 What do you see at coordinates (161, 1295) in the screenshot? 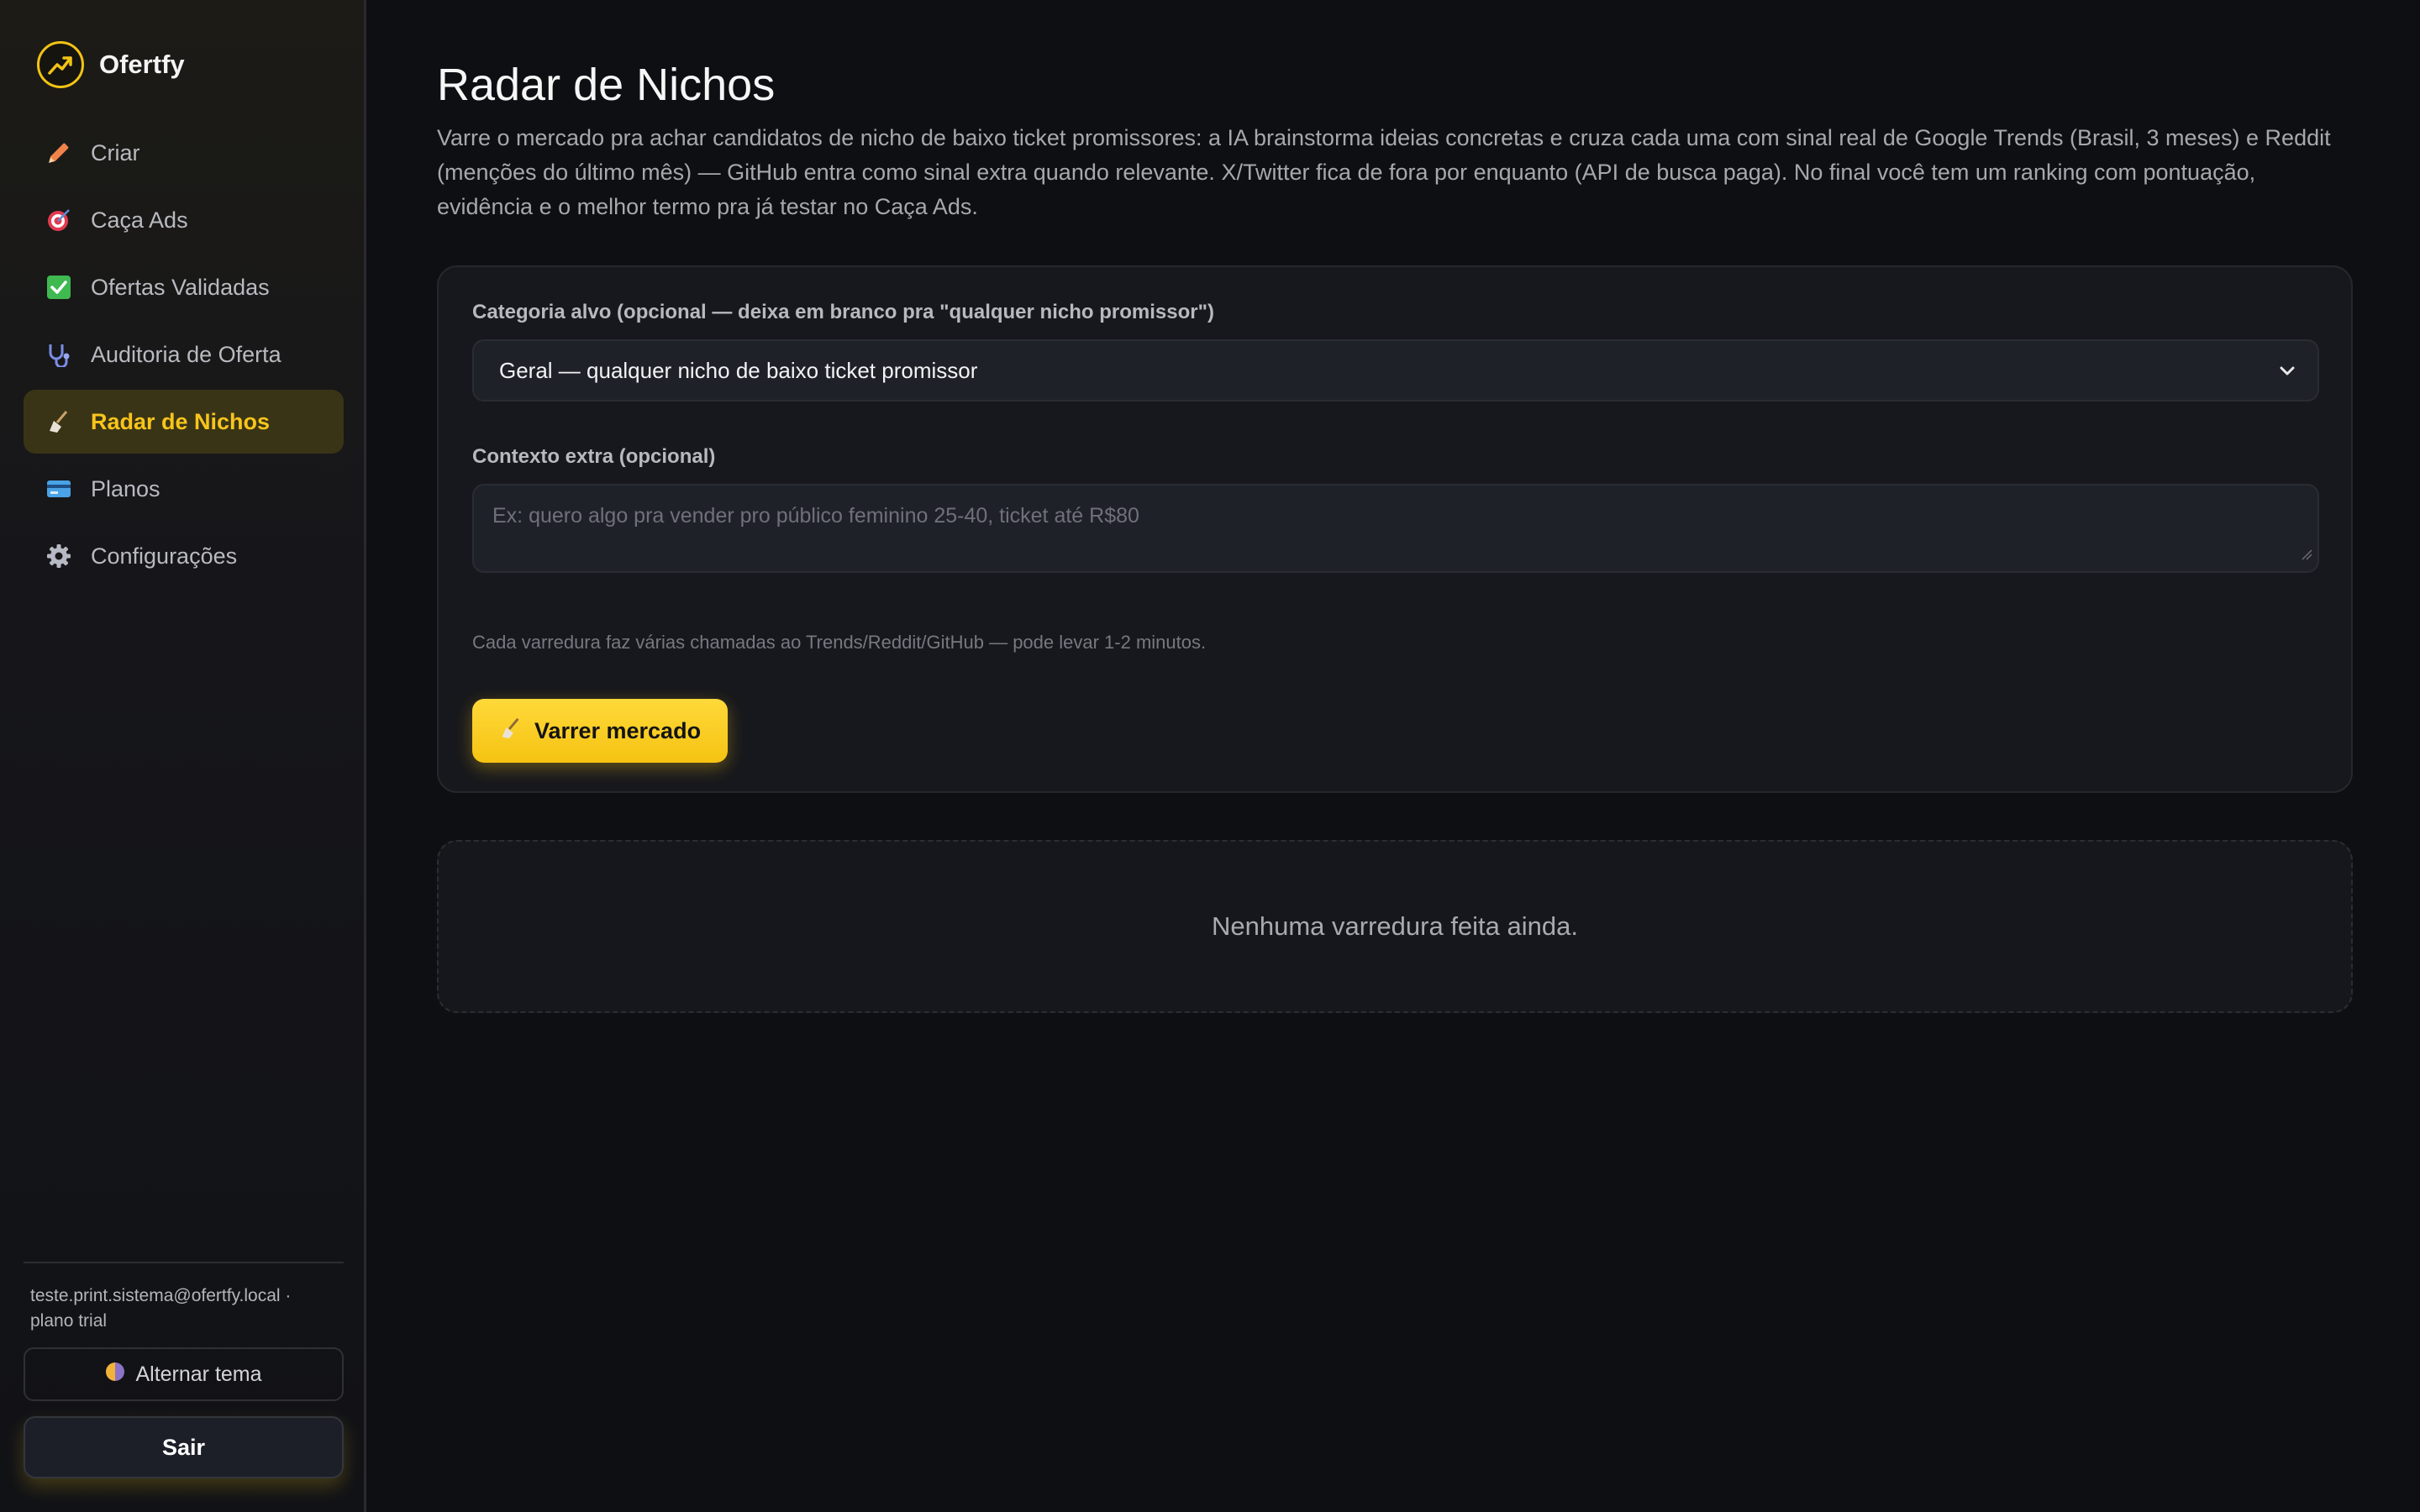
I see `user-email: teste.print.sistema@ofertfy.local ·` at bounding box center [161, 1295].